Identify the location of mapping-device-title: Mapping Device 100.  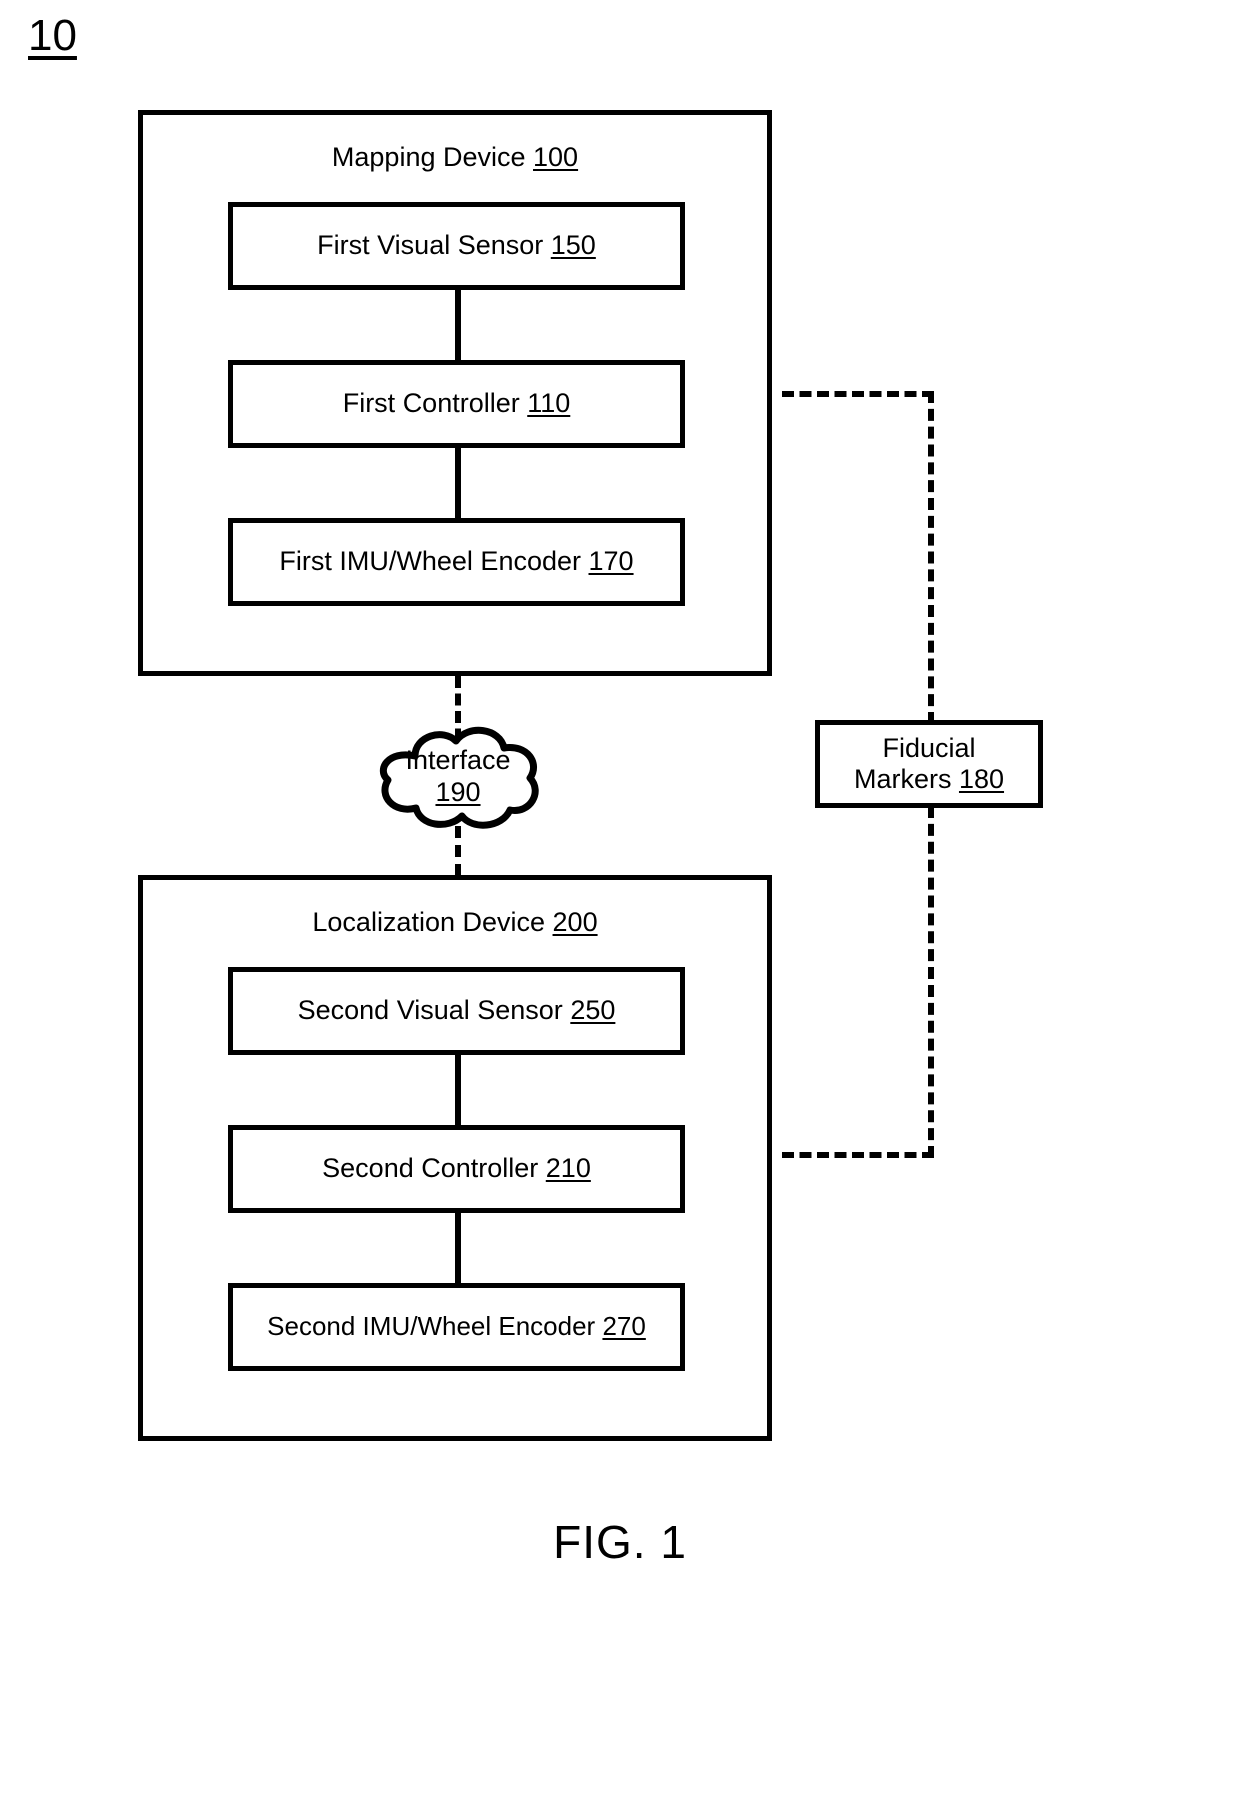
(455, 157).